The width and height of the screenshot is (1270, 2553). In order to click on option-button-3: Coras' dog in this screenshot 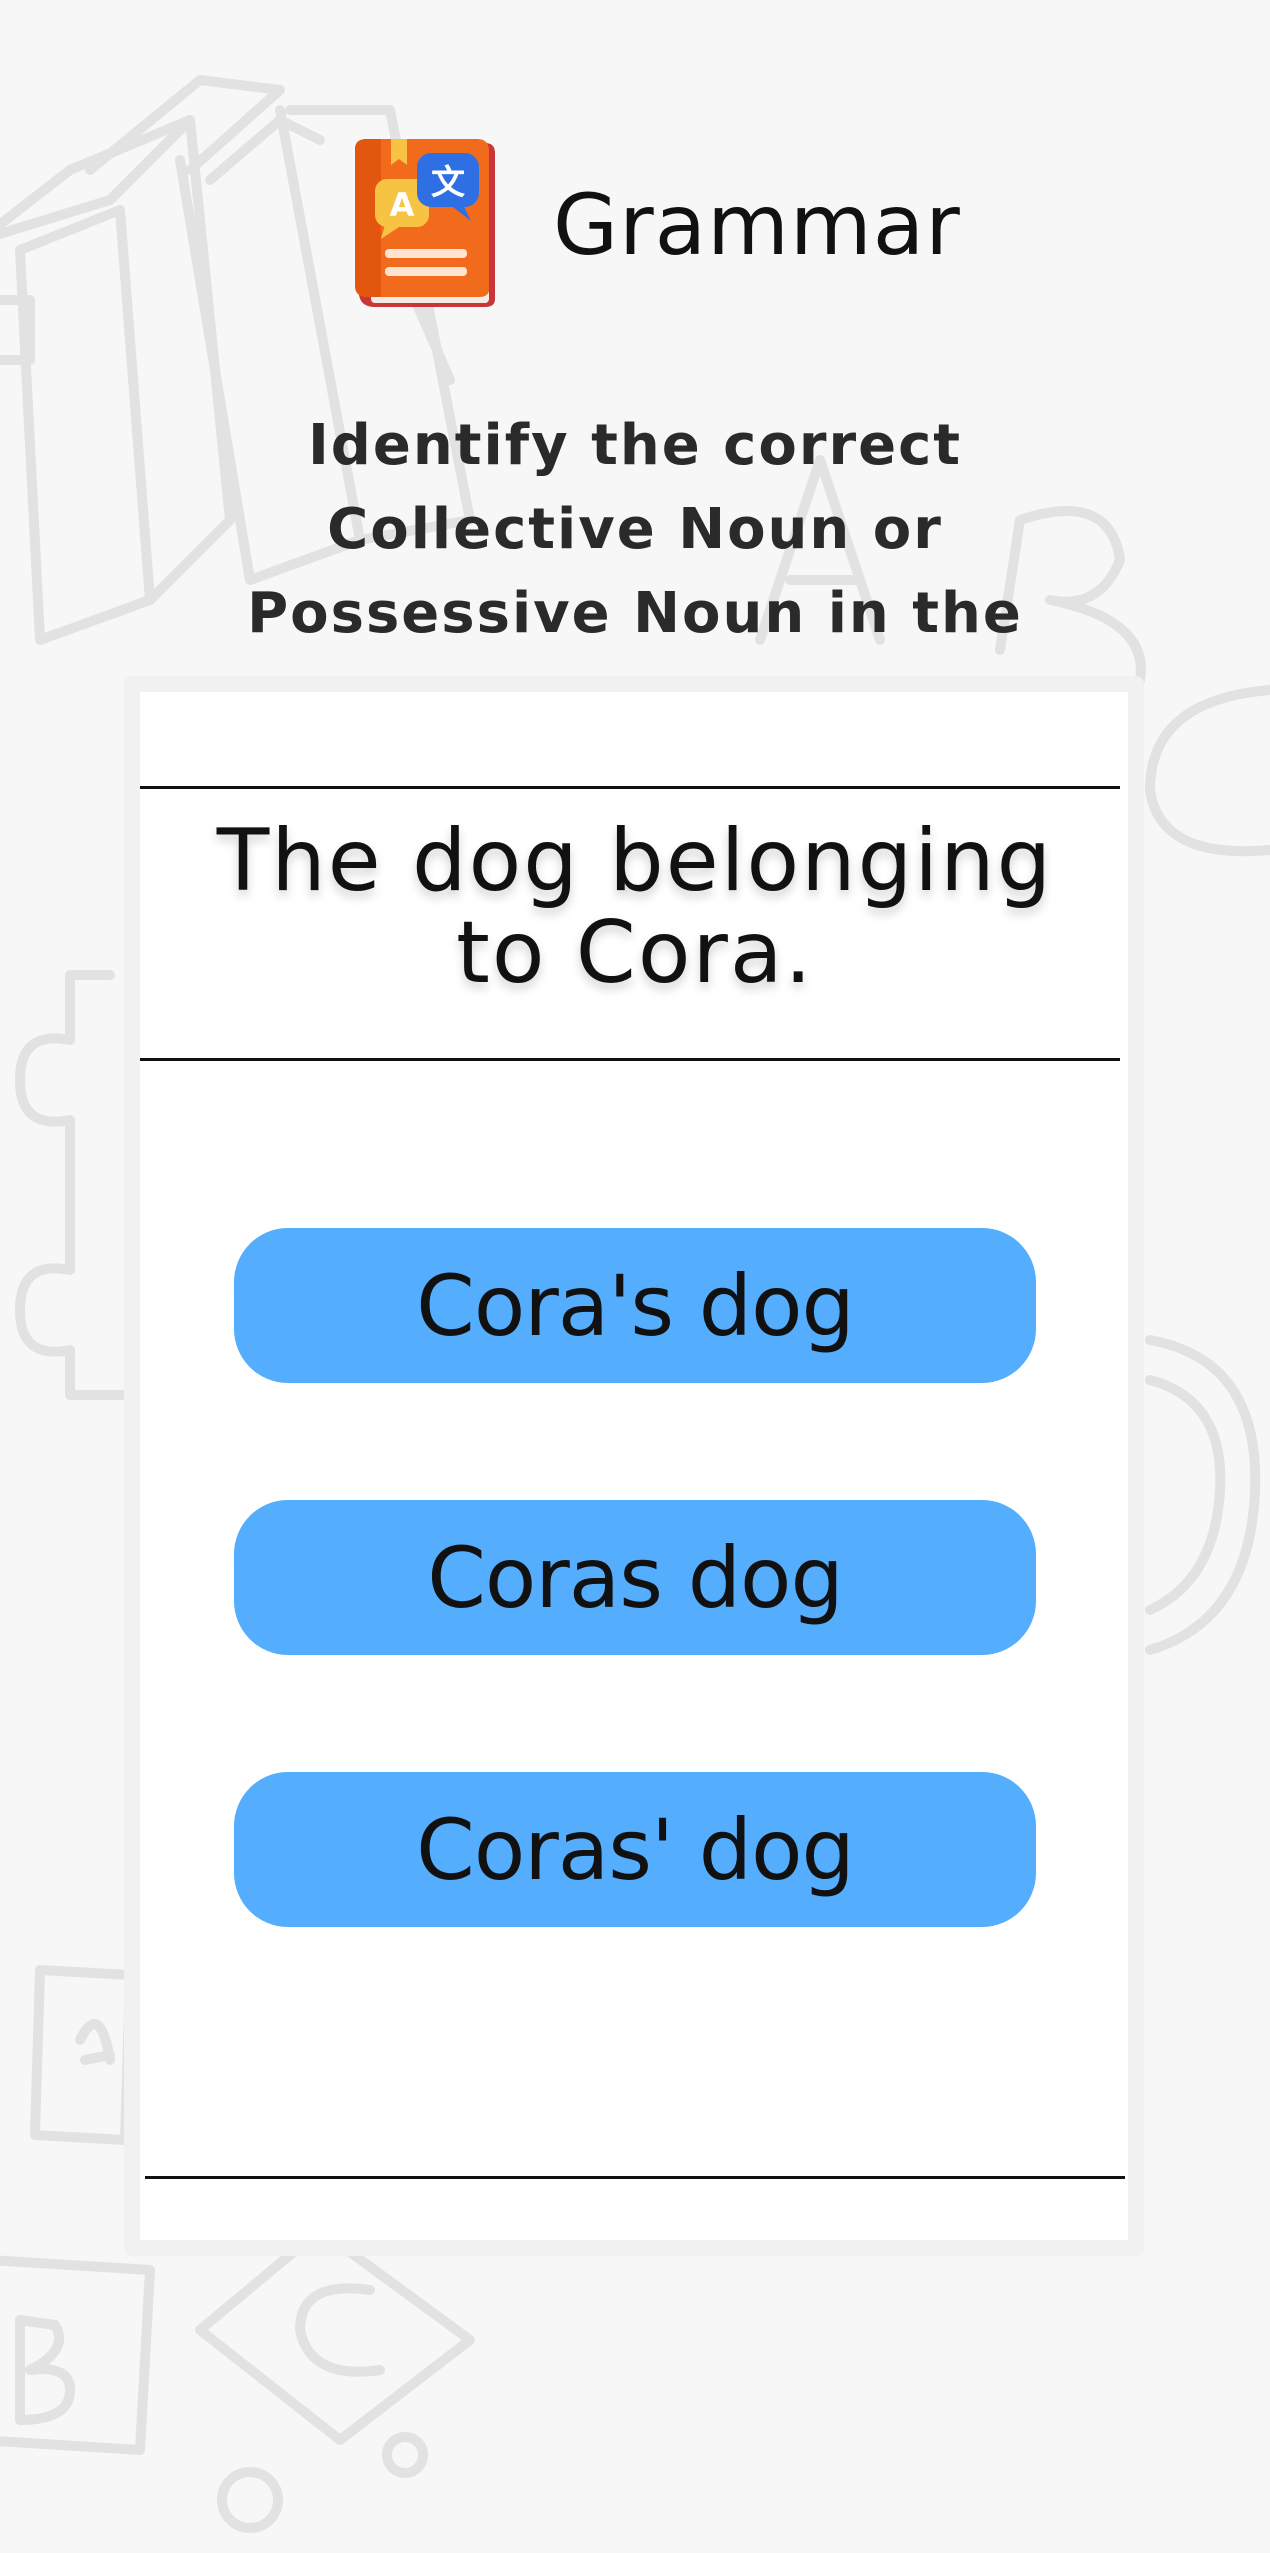, I will do `click(635, 1849)`.